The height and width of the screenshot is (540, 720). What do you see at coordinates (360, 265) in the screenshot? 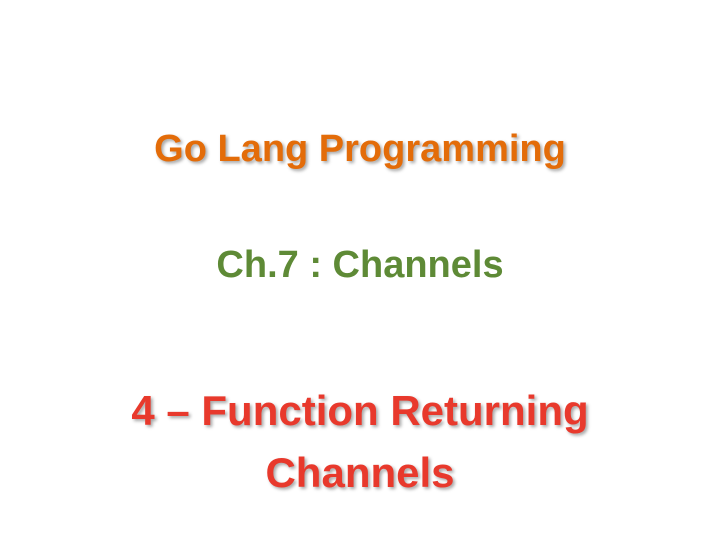
I see `chapter-heading: Ch.7 : Channels` at bounding box center [360, 265].